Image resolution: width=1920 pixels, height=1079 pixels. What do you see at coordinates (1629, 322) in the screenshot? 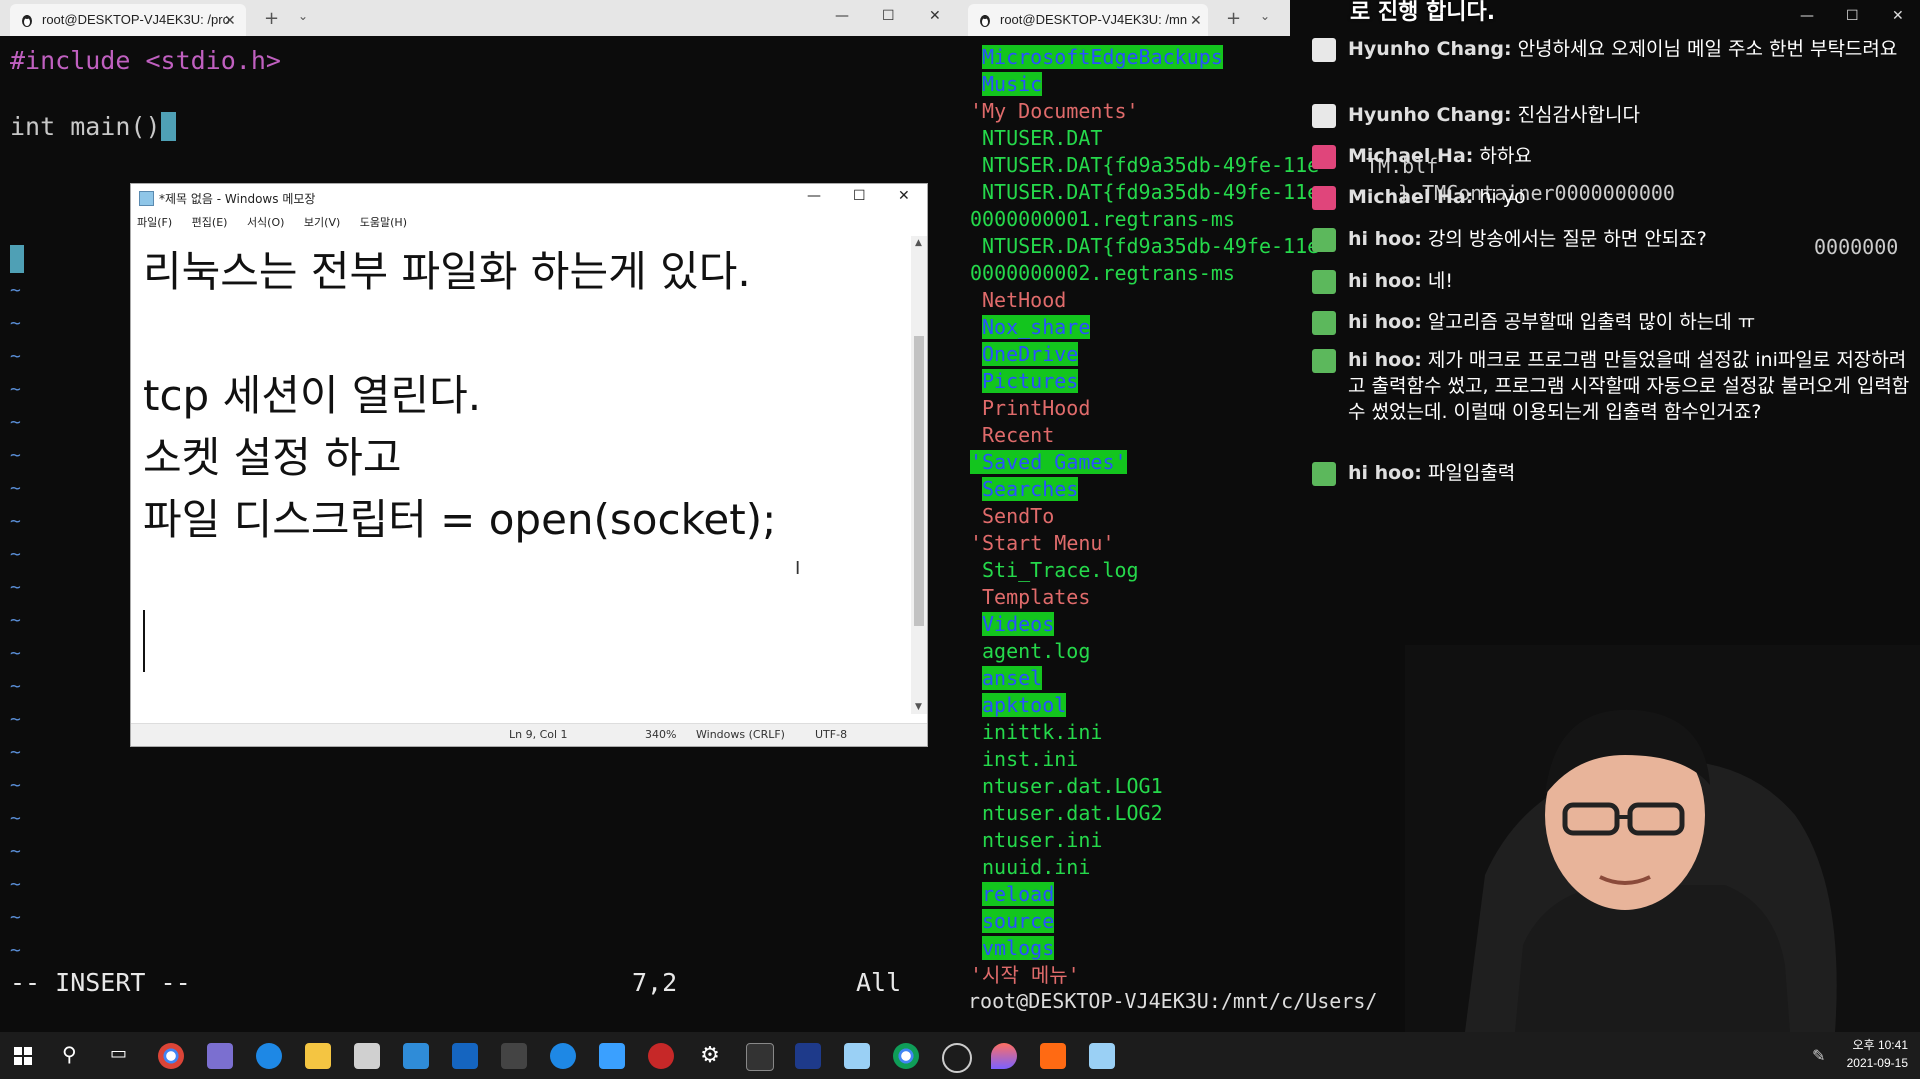
I see `chat-message: hi hoo: 알고리즘 공부할때 입출력 많이 하는데 ㅠ` at bounding box center [1629, 322].